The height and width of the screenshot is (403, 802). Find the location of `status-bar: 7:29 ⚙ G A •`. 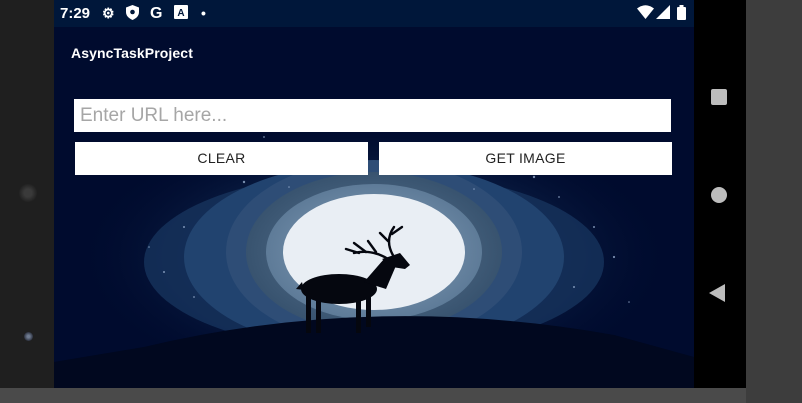

status-bar: 7:29 ⚙ G A • is located at coordinates (374, 13).